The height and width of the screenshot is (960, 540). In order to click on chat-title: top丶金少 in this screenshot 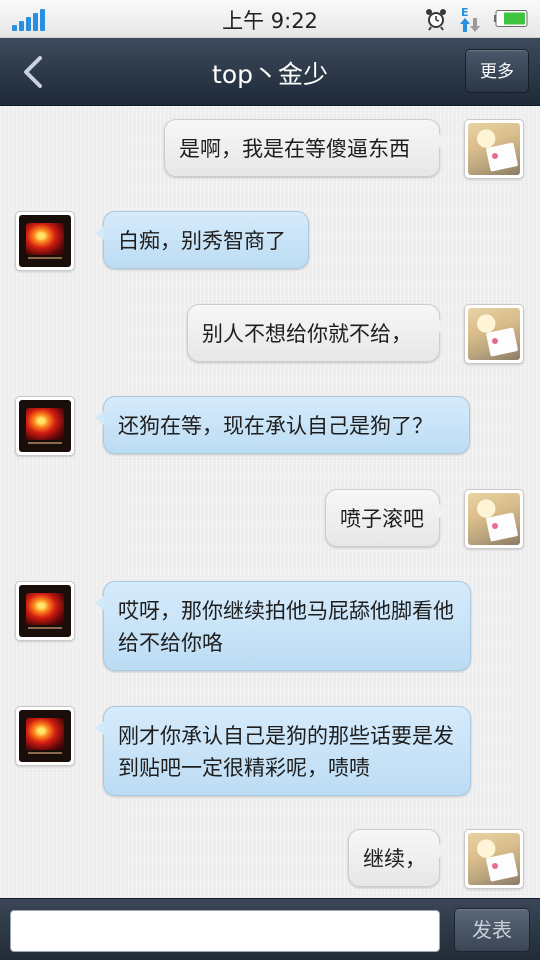, I will do `click(270, 74)`.